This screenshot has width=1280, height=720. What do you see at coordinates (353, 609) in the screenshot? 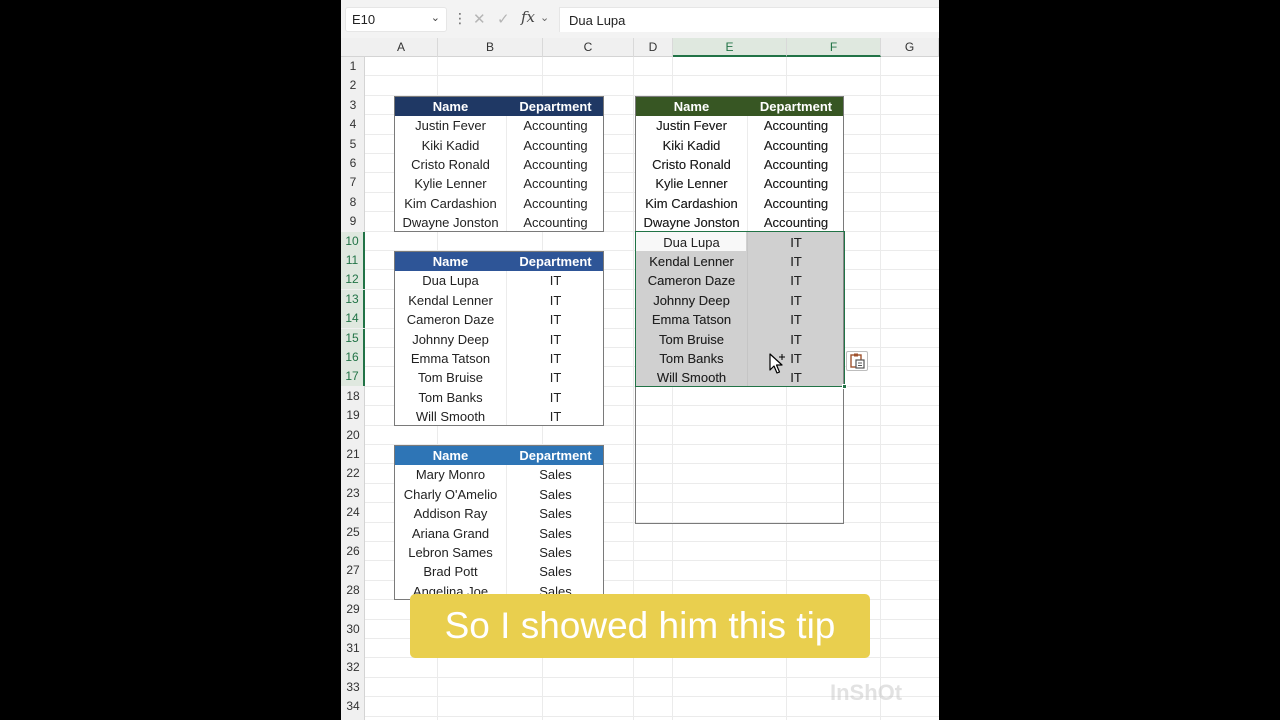
I see `row-header-29: 29` at bounding box center [353, 609].